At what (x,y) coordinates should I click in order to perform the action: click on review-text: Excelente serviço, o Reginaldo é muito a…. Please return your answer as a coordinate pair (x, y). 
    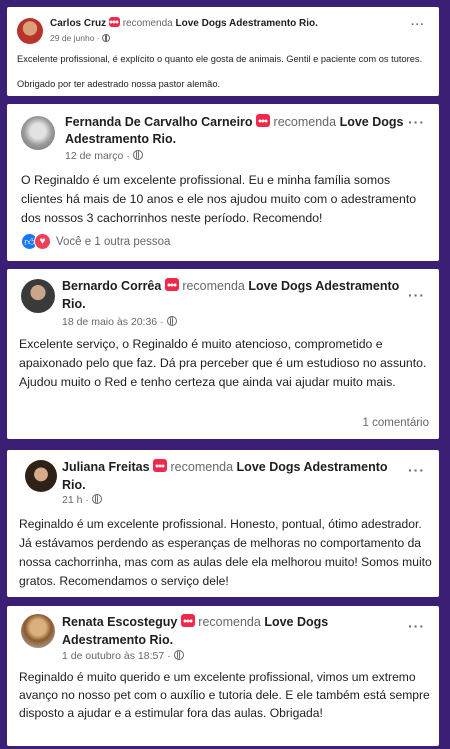
    Looking at the image, I should click on (223, 363).